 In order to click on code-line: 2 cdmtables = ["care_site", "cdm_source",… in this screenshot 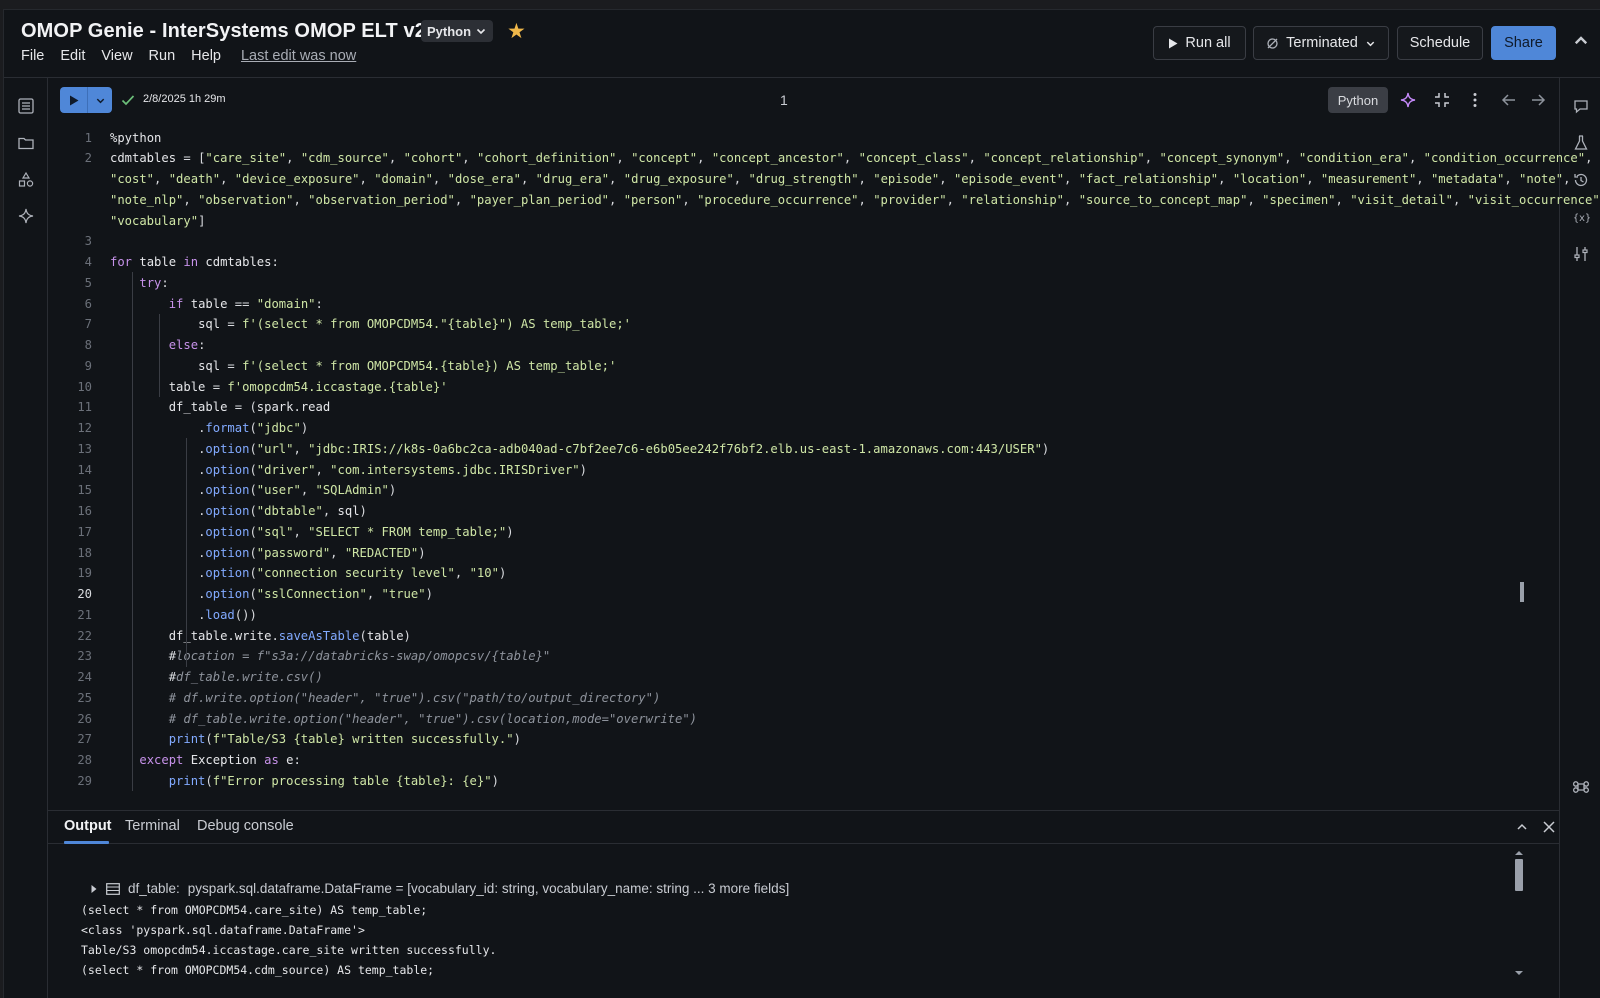, I will do `click(820, 158)`.